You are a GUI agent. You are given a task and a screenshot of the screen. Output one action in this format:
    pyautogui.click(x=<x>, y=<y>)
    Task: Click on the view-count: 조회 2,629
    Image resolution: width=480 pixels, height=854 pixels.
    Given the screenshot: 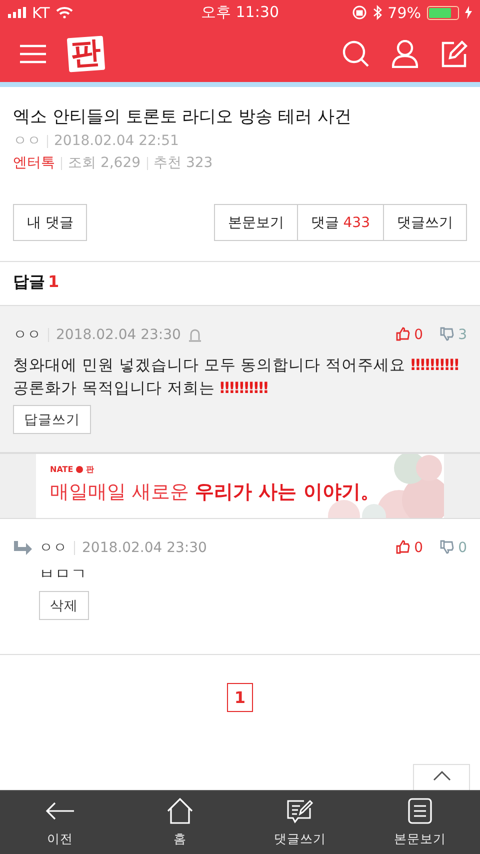 What is the action you would take?
    pyautogui.click(x=104, y=163)
    